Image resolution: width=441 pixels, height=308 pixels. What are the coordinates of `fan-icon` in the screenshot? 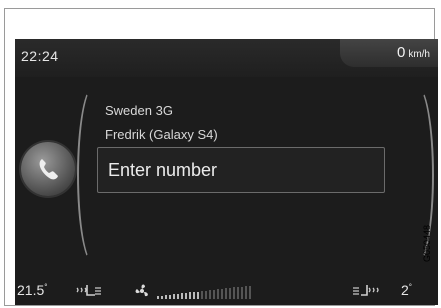 It's located at (142, 291).